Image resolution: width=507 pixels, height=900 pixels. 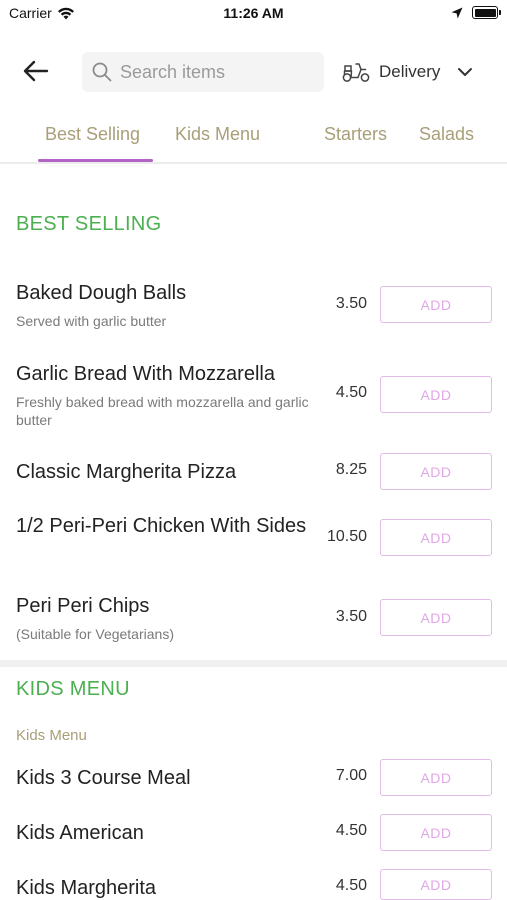 What do you see at coordinates (73, 689) in the screenshot?
I see `section-heading-kids-menu: KIDS MENU` at bounding box center [73, 689].